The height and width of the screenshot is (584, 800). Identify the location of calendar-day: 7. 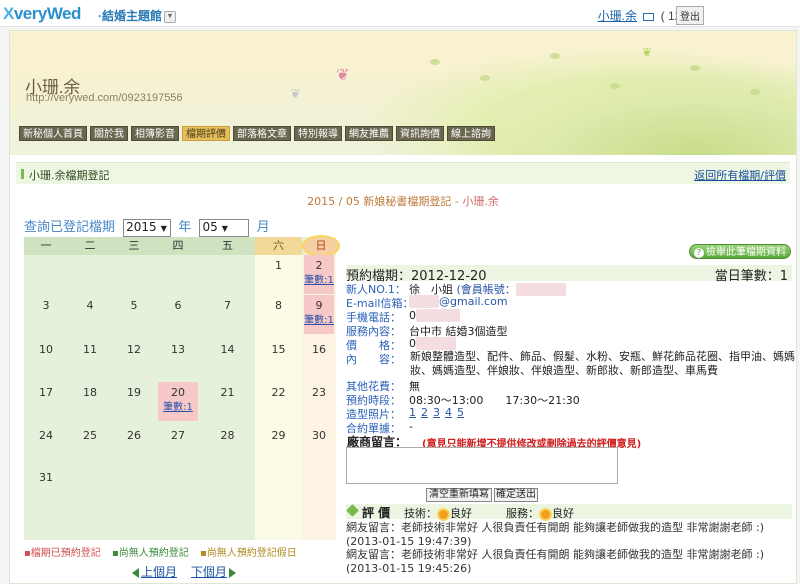
(228, 305).